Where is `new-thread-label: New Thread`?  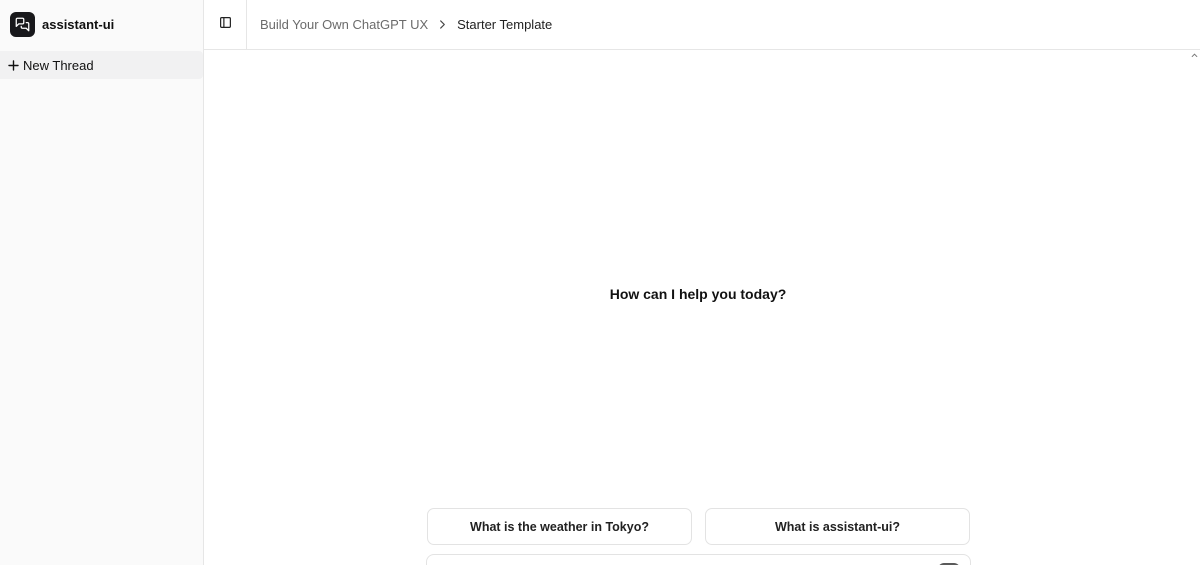 new-thread-label: New Thread is located at coordinates (58, 65).